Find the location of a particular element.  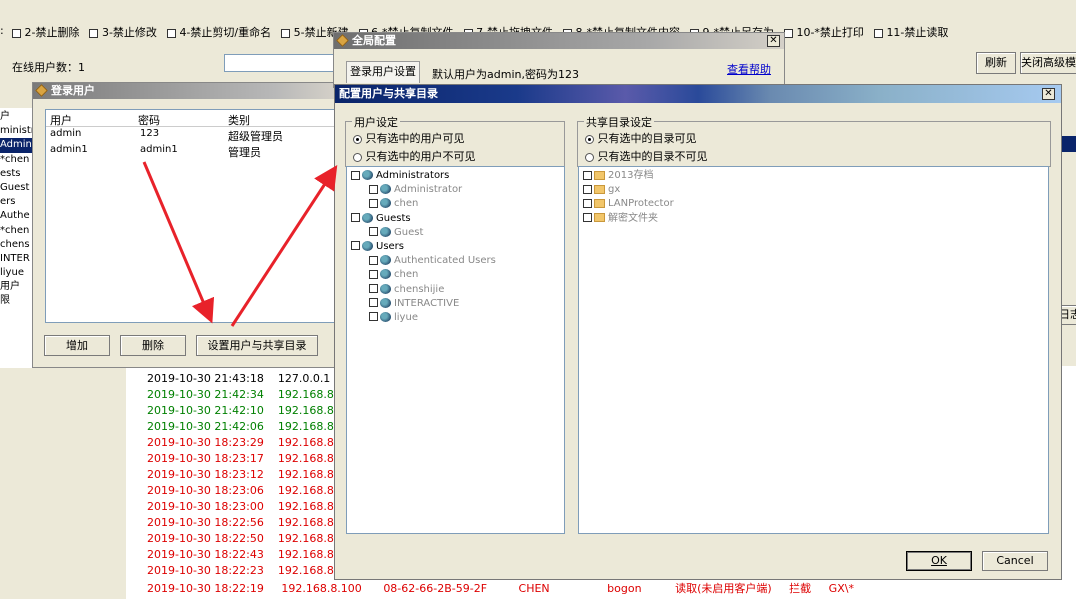

arrow-down is located at coordinates (178, 242).